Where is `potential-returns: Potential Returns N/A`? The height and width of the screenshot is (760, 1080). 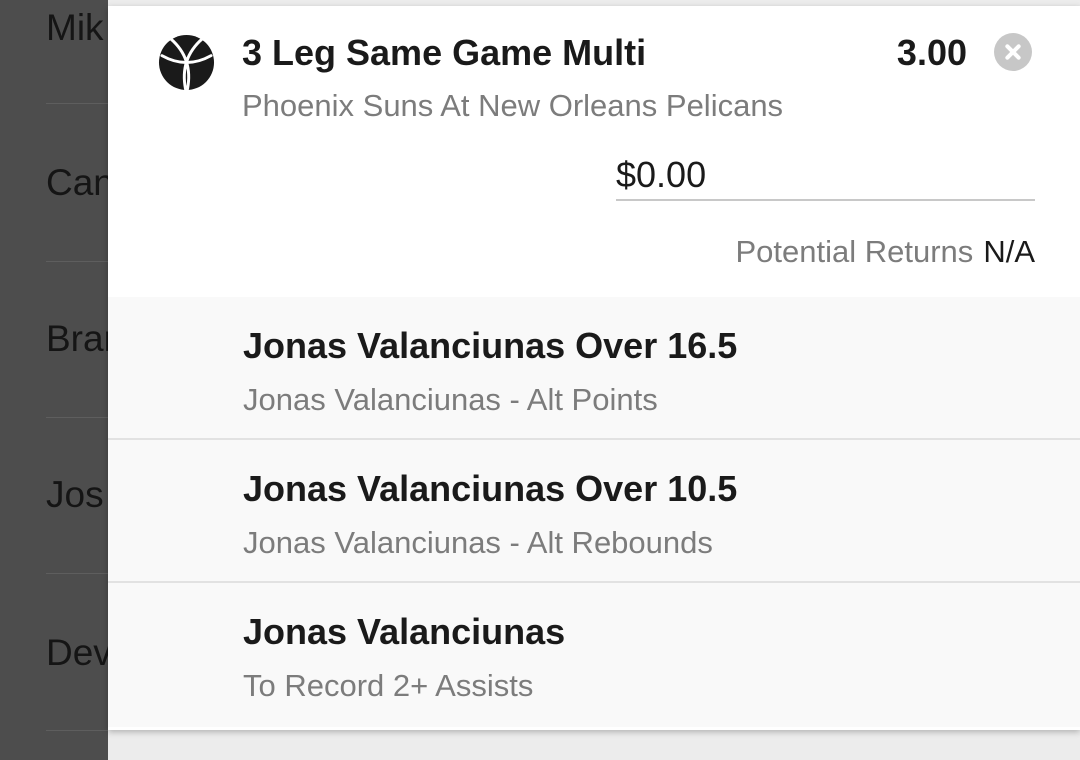 potential-returns: Potential Returns N/A is located at coordinates (886, 252).